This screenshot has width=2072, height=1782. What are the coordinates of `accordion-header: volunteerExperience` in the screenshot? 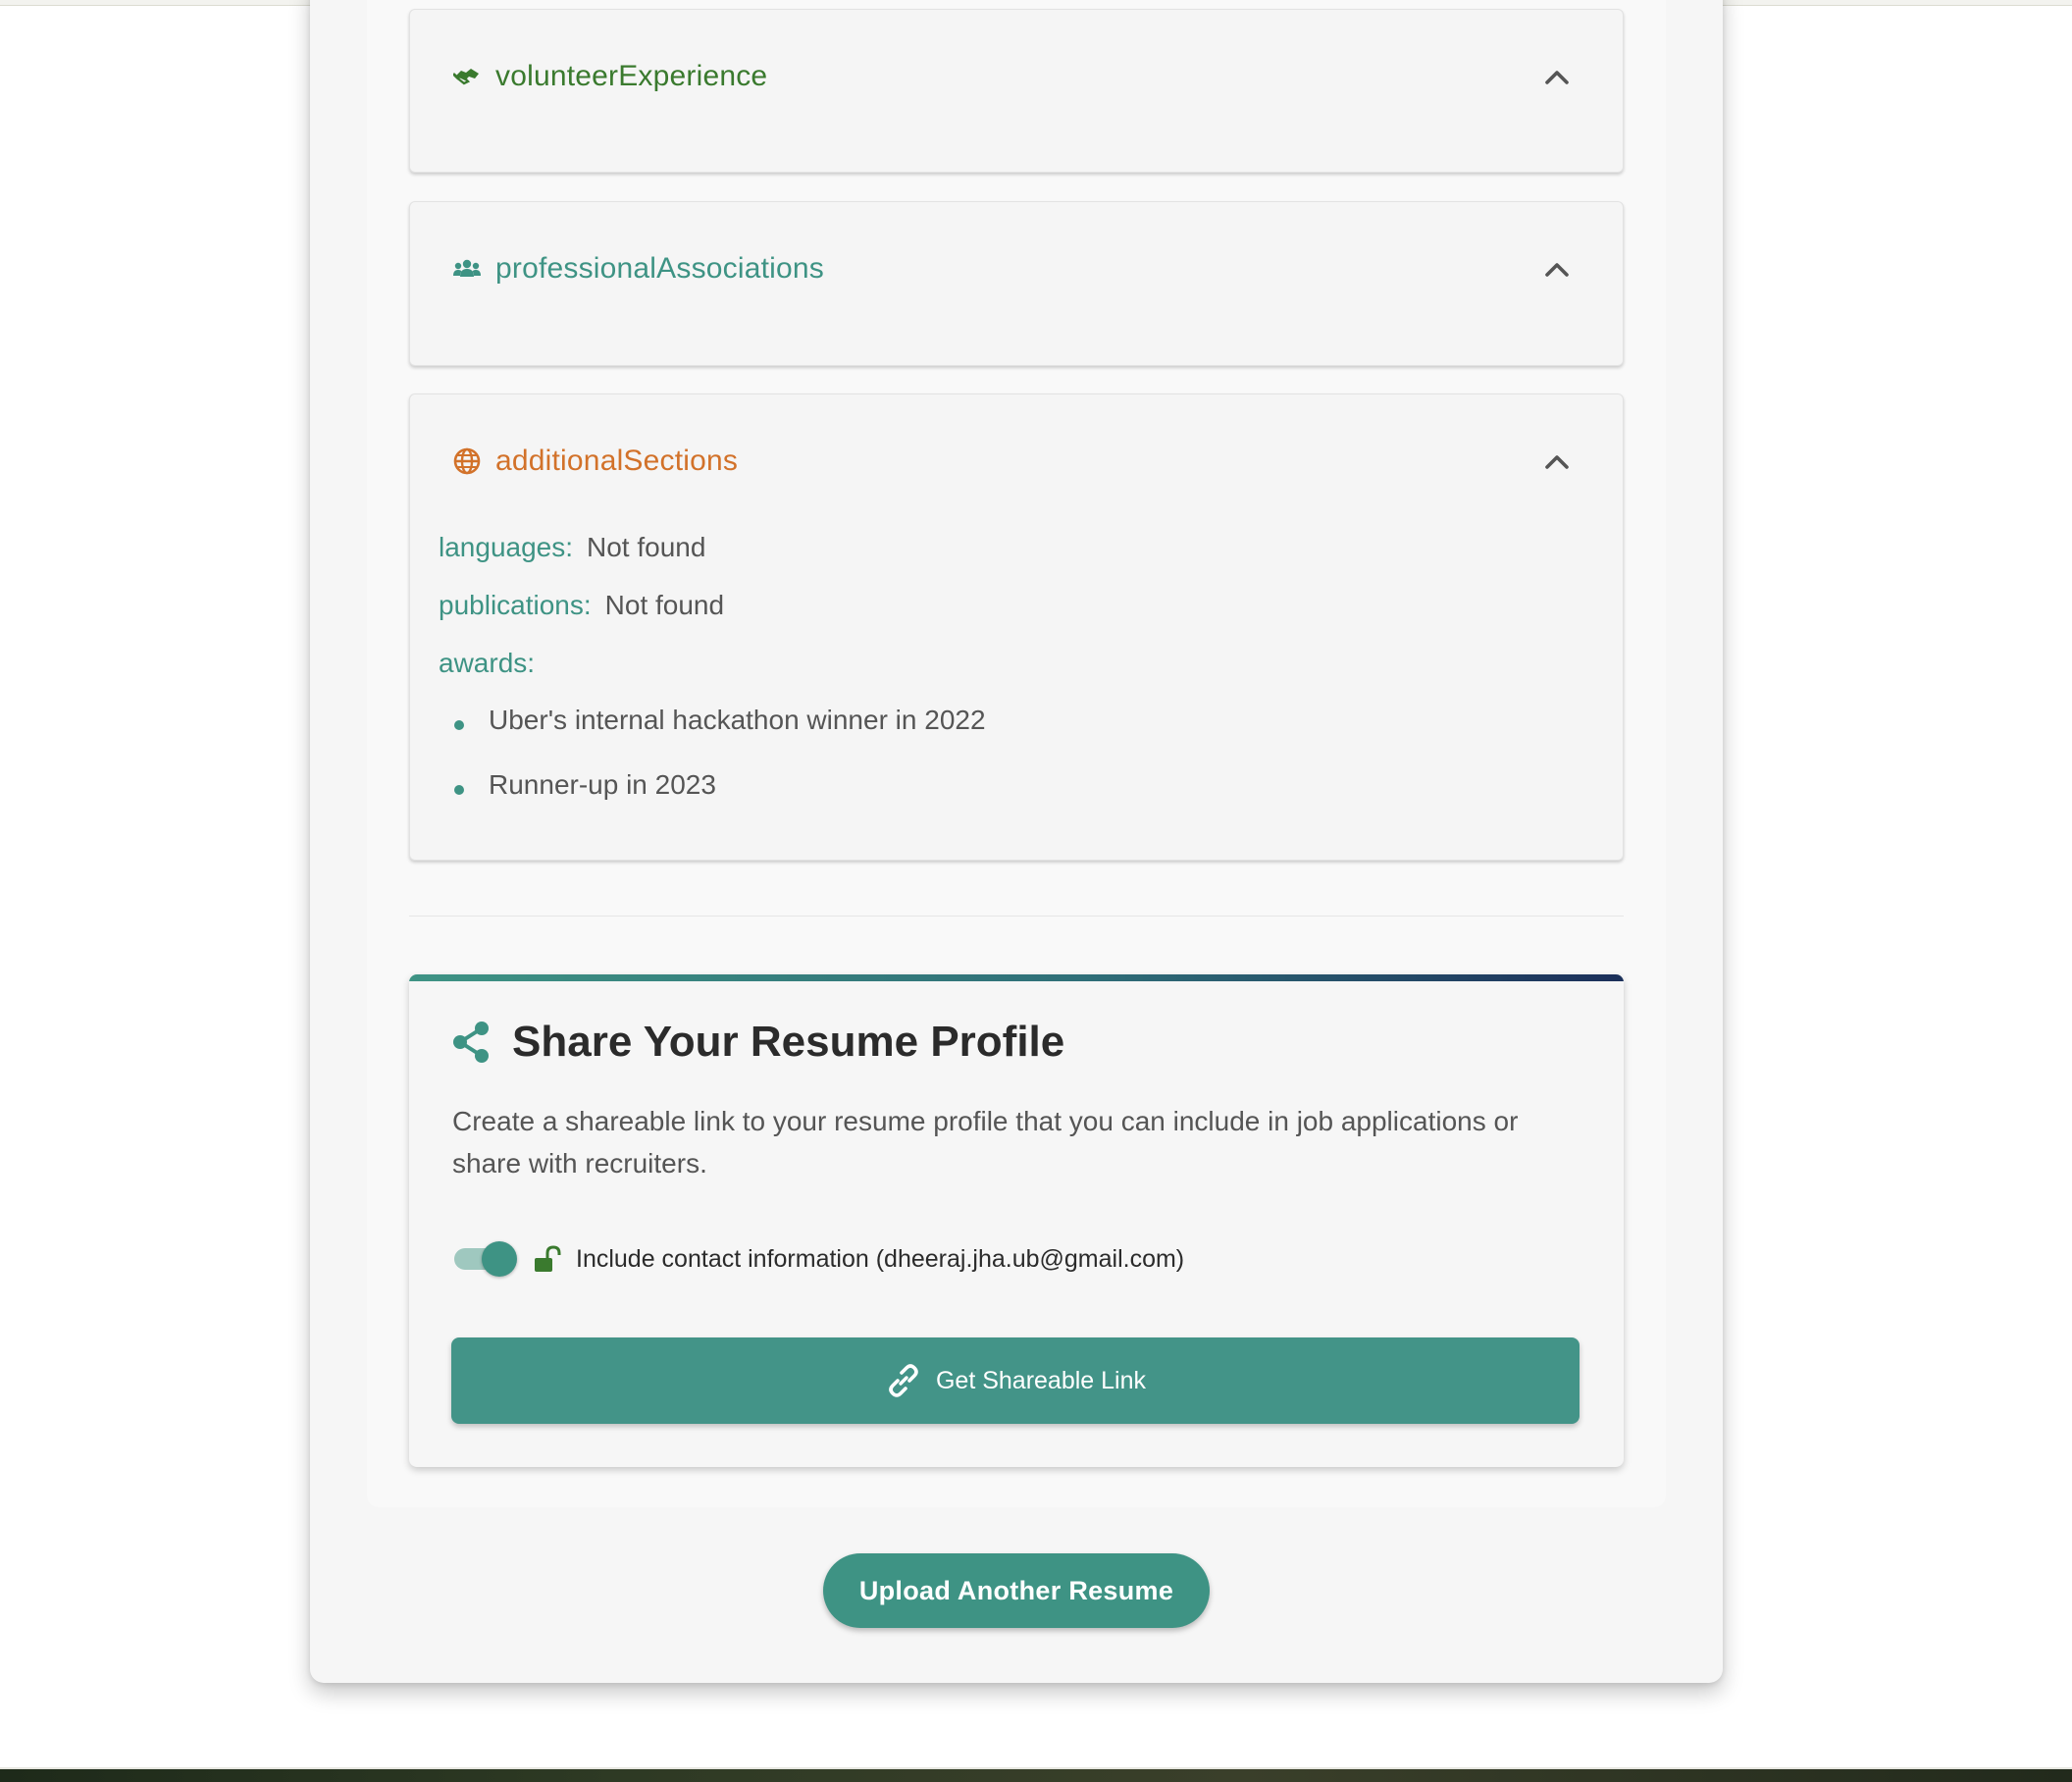 It's located at (609, 76).